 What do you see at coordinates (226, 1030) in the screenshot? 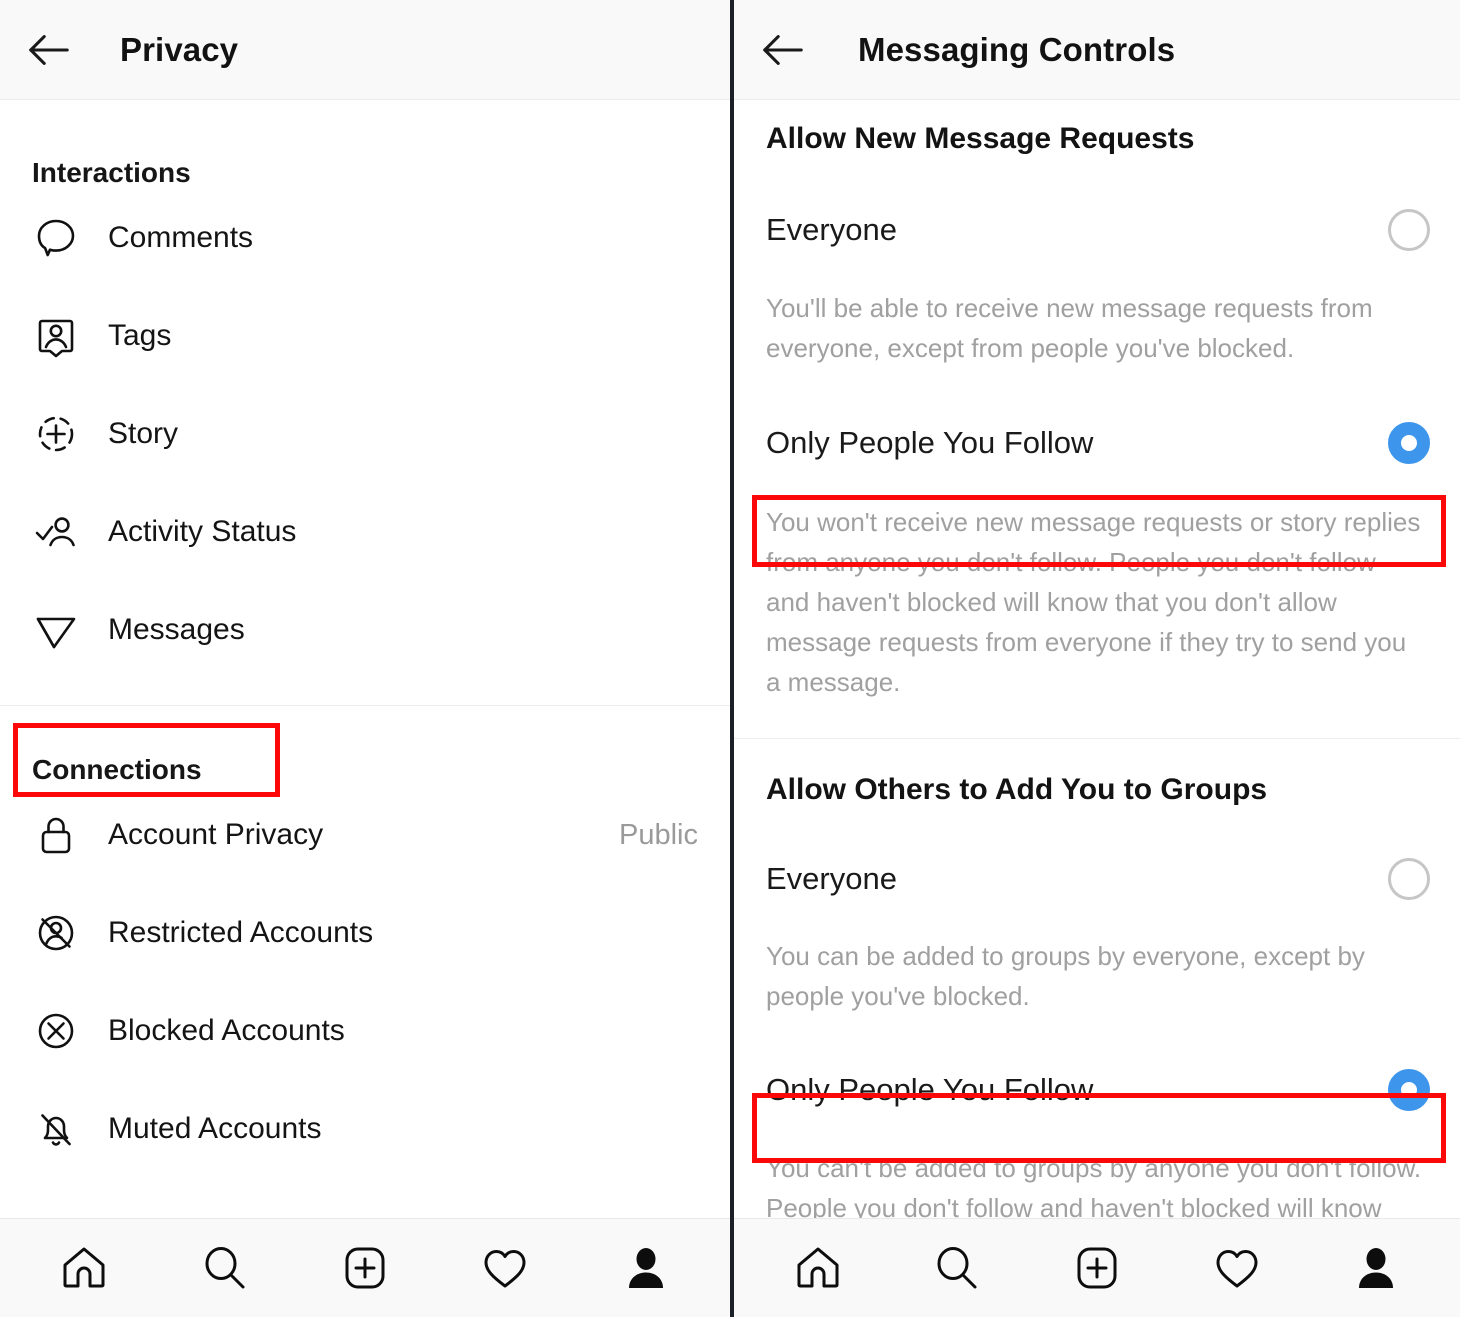
I see `sidebar-item-label: Blocked Accounts` at bounding box center [226, 1030].